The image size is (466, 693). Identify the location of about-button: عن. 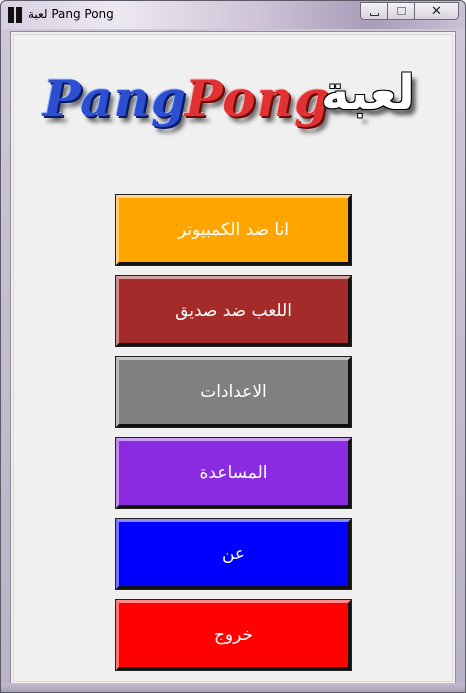
(233, 554).